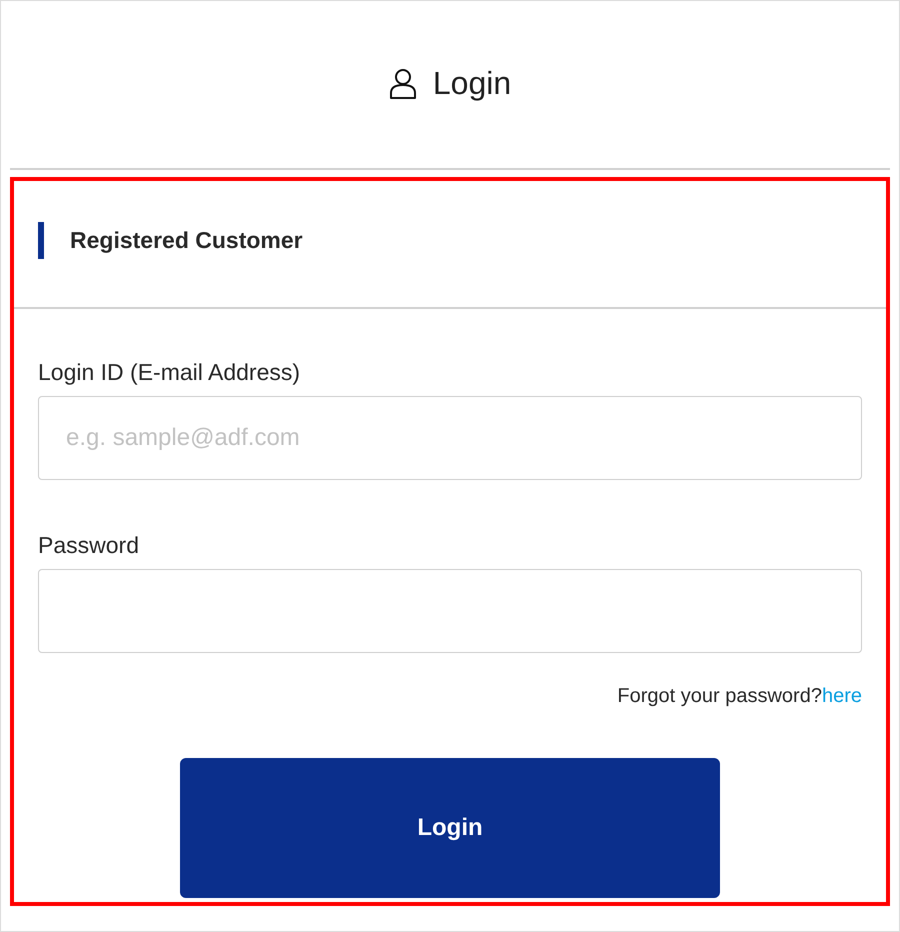  What do you see at coordinates (89, 545) in the screenshot?
I see `field-label: Password` at bounding box center [89, 545].